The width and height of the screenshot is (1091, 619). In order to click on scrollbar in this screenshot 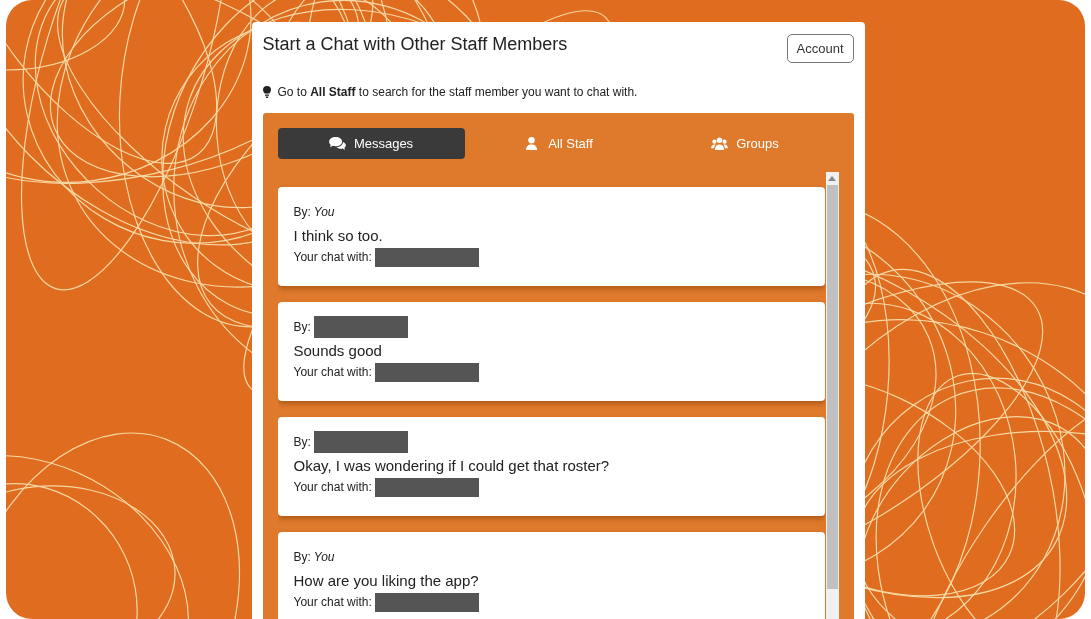, I will do `click(832, 395)`.